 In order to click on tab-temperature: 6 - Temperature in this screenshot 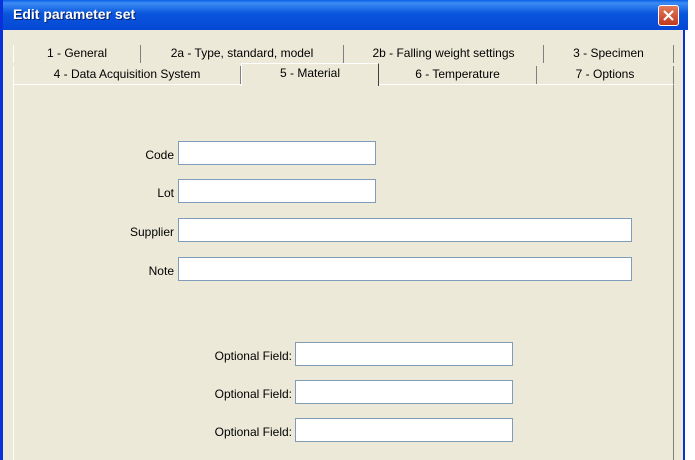, I will do `click(458, 75)`.